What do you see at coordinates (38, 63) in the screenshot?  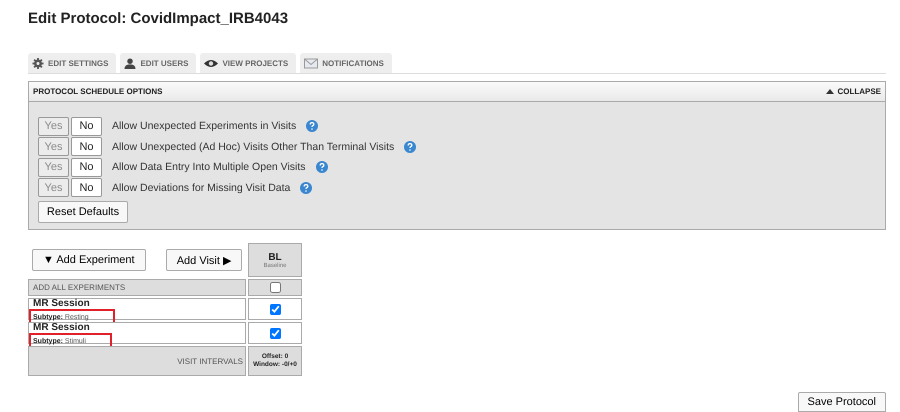 I see `gear-icon` at bounding box center [38, 63].